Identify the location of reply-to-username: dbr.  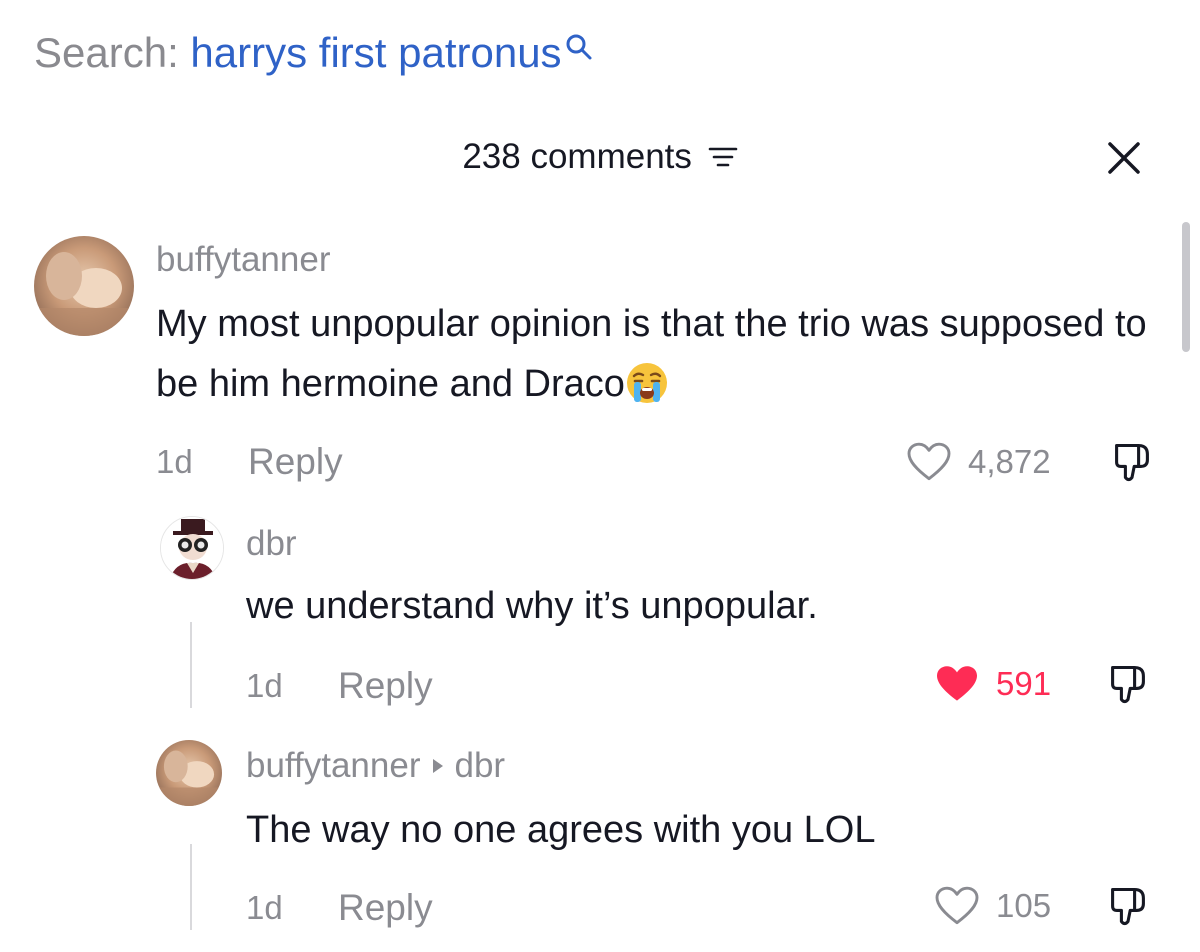
(480, 765).